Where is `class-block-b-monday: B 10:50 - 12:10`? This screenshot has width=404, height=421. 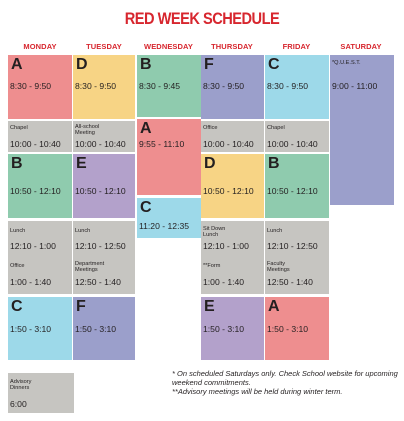 class-block-b-monday: B 10:50 - 12:10 is located at coordinates (40, 186).